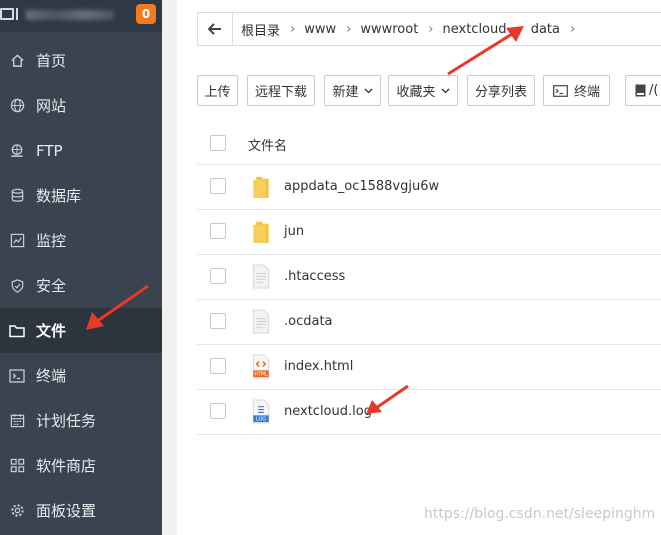  I want to click on sidebar-item-label: 网站, so click(51, 106).